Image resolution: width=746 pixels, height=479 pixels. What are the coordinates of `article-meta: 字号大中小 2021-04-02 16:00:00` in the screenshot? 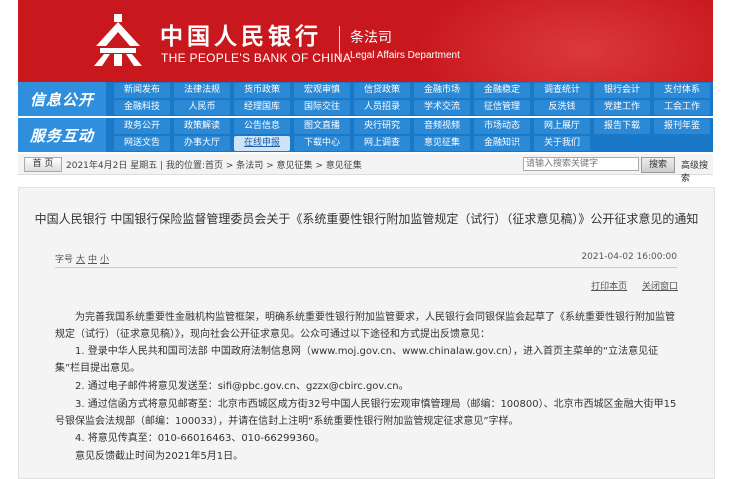 It's located at (366, 259).